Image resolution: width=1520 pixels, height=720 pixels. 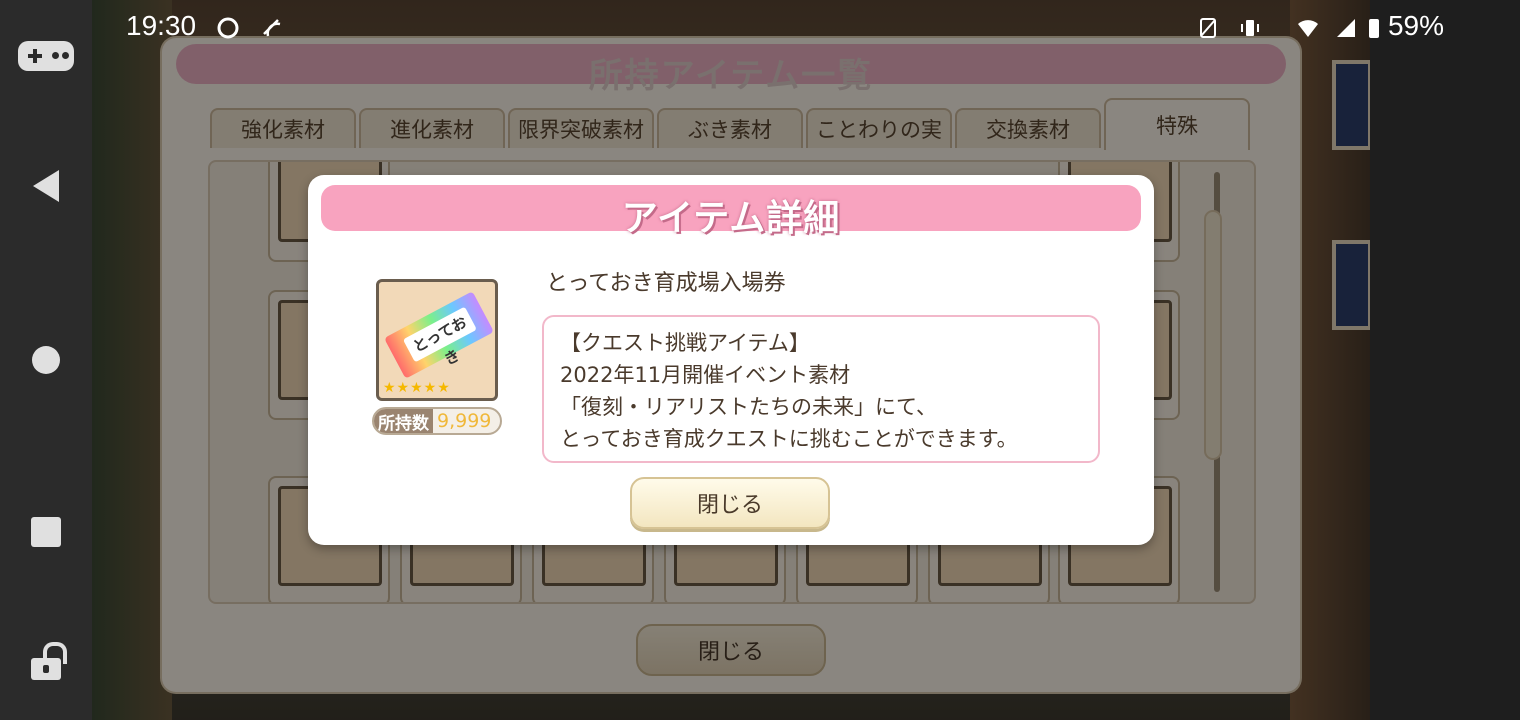 What do you see at coordinates (46, 532) in the screenshot?
I see `recents-icon` at bounding box center [46, 532].